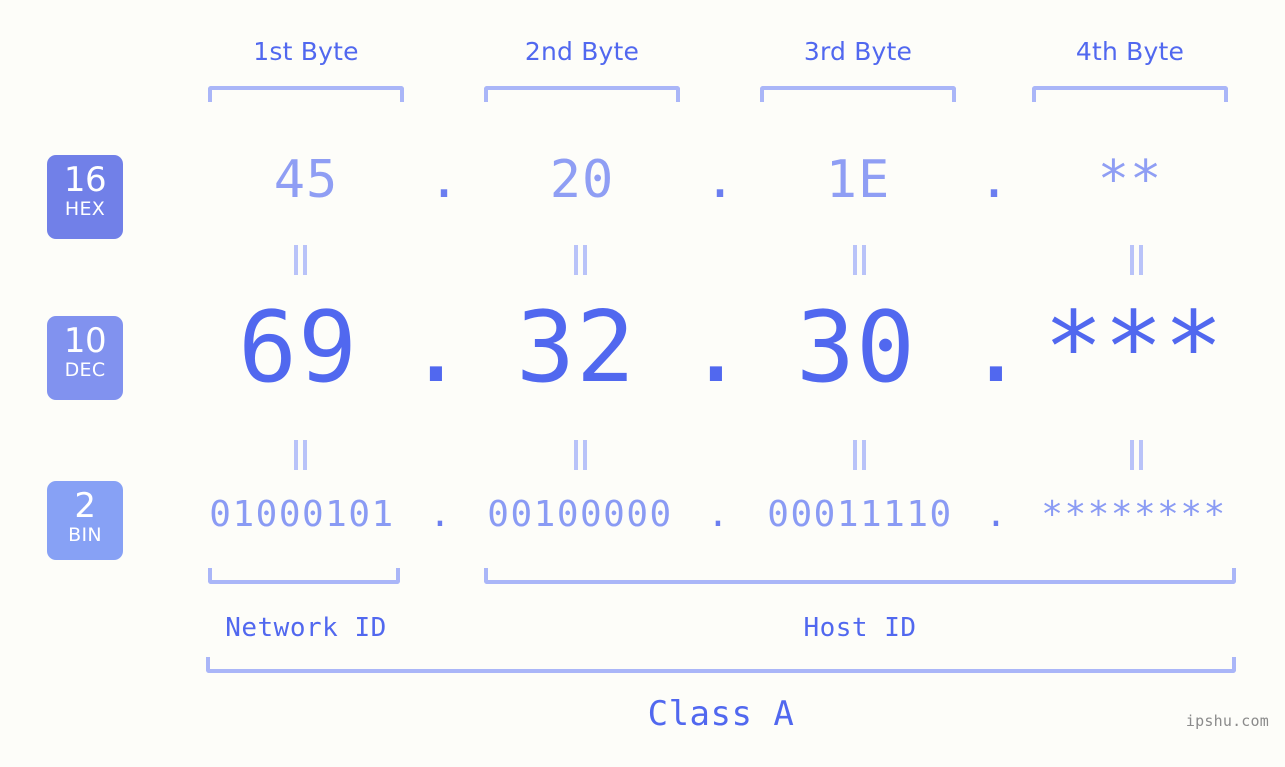 Image resolution: width=1285 pixels, height=767 pixels. I want to click on base-badge-dec: 10 DEC, so click(85, 358).